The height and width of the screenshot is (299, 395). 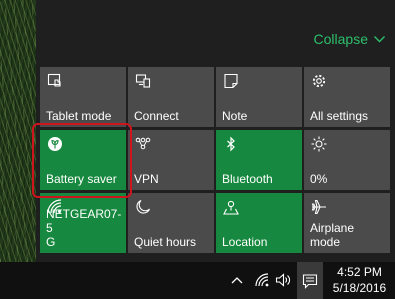 I want to click on tile-label: Tablet mode, so click(x=79, y=116).